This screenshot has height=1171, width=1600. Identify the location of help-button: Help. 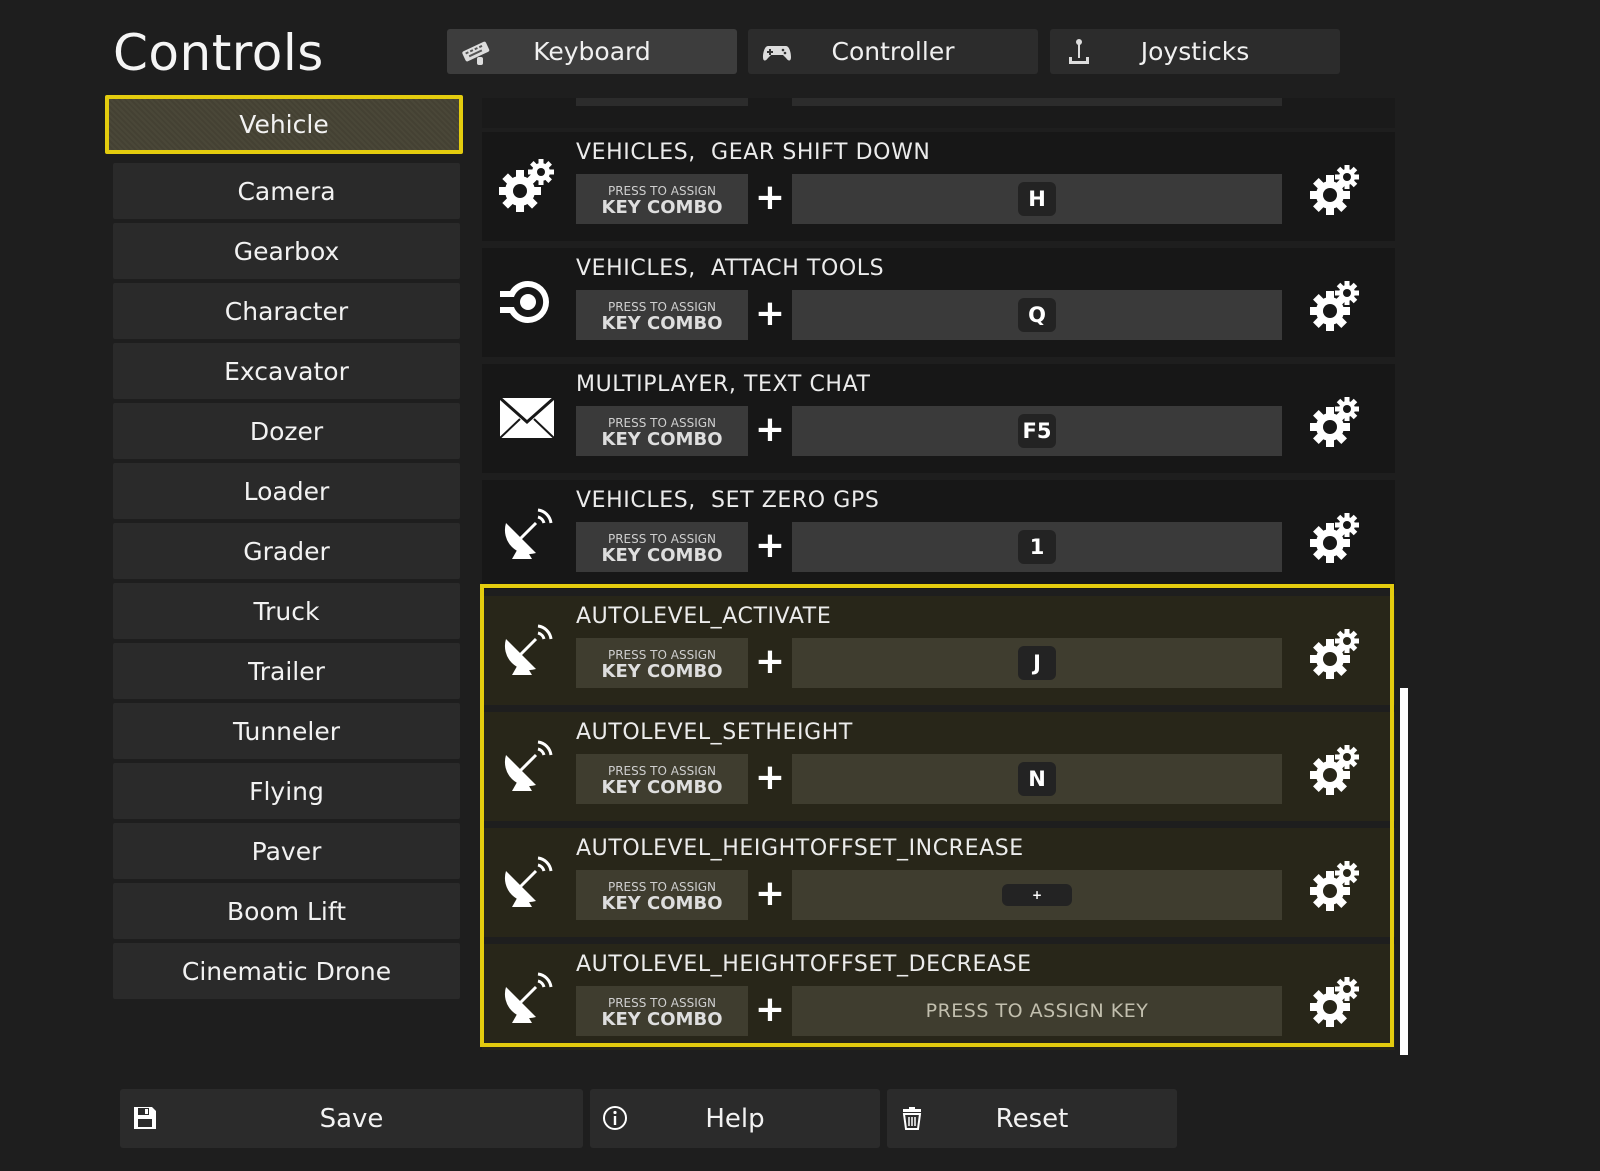
(735, 1118).